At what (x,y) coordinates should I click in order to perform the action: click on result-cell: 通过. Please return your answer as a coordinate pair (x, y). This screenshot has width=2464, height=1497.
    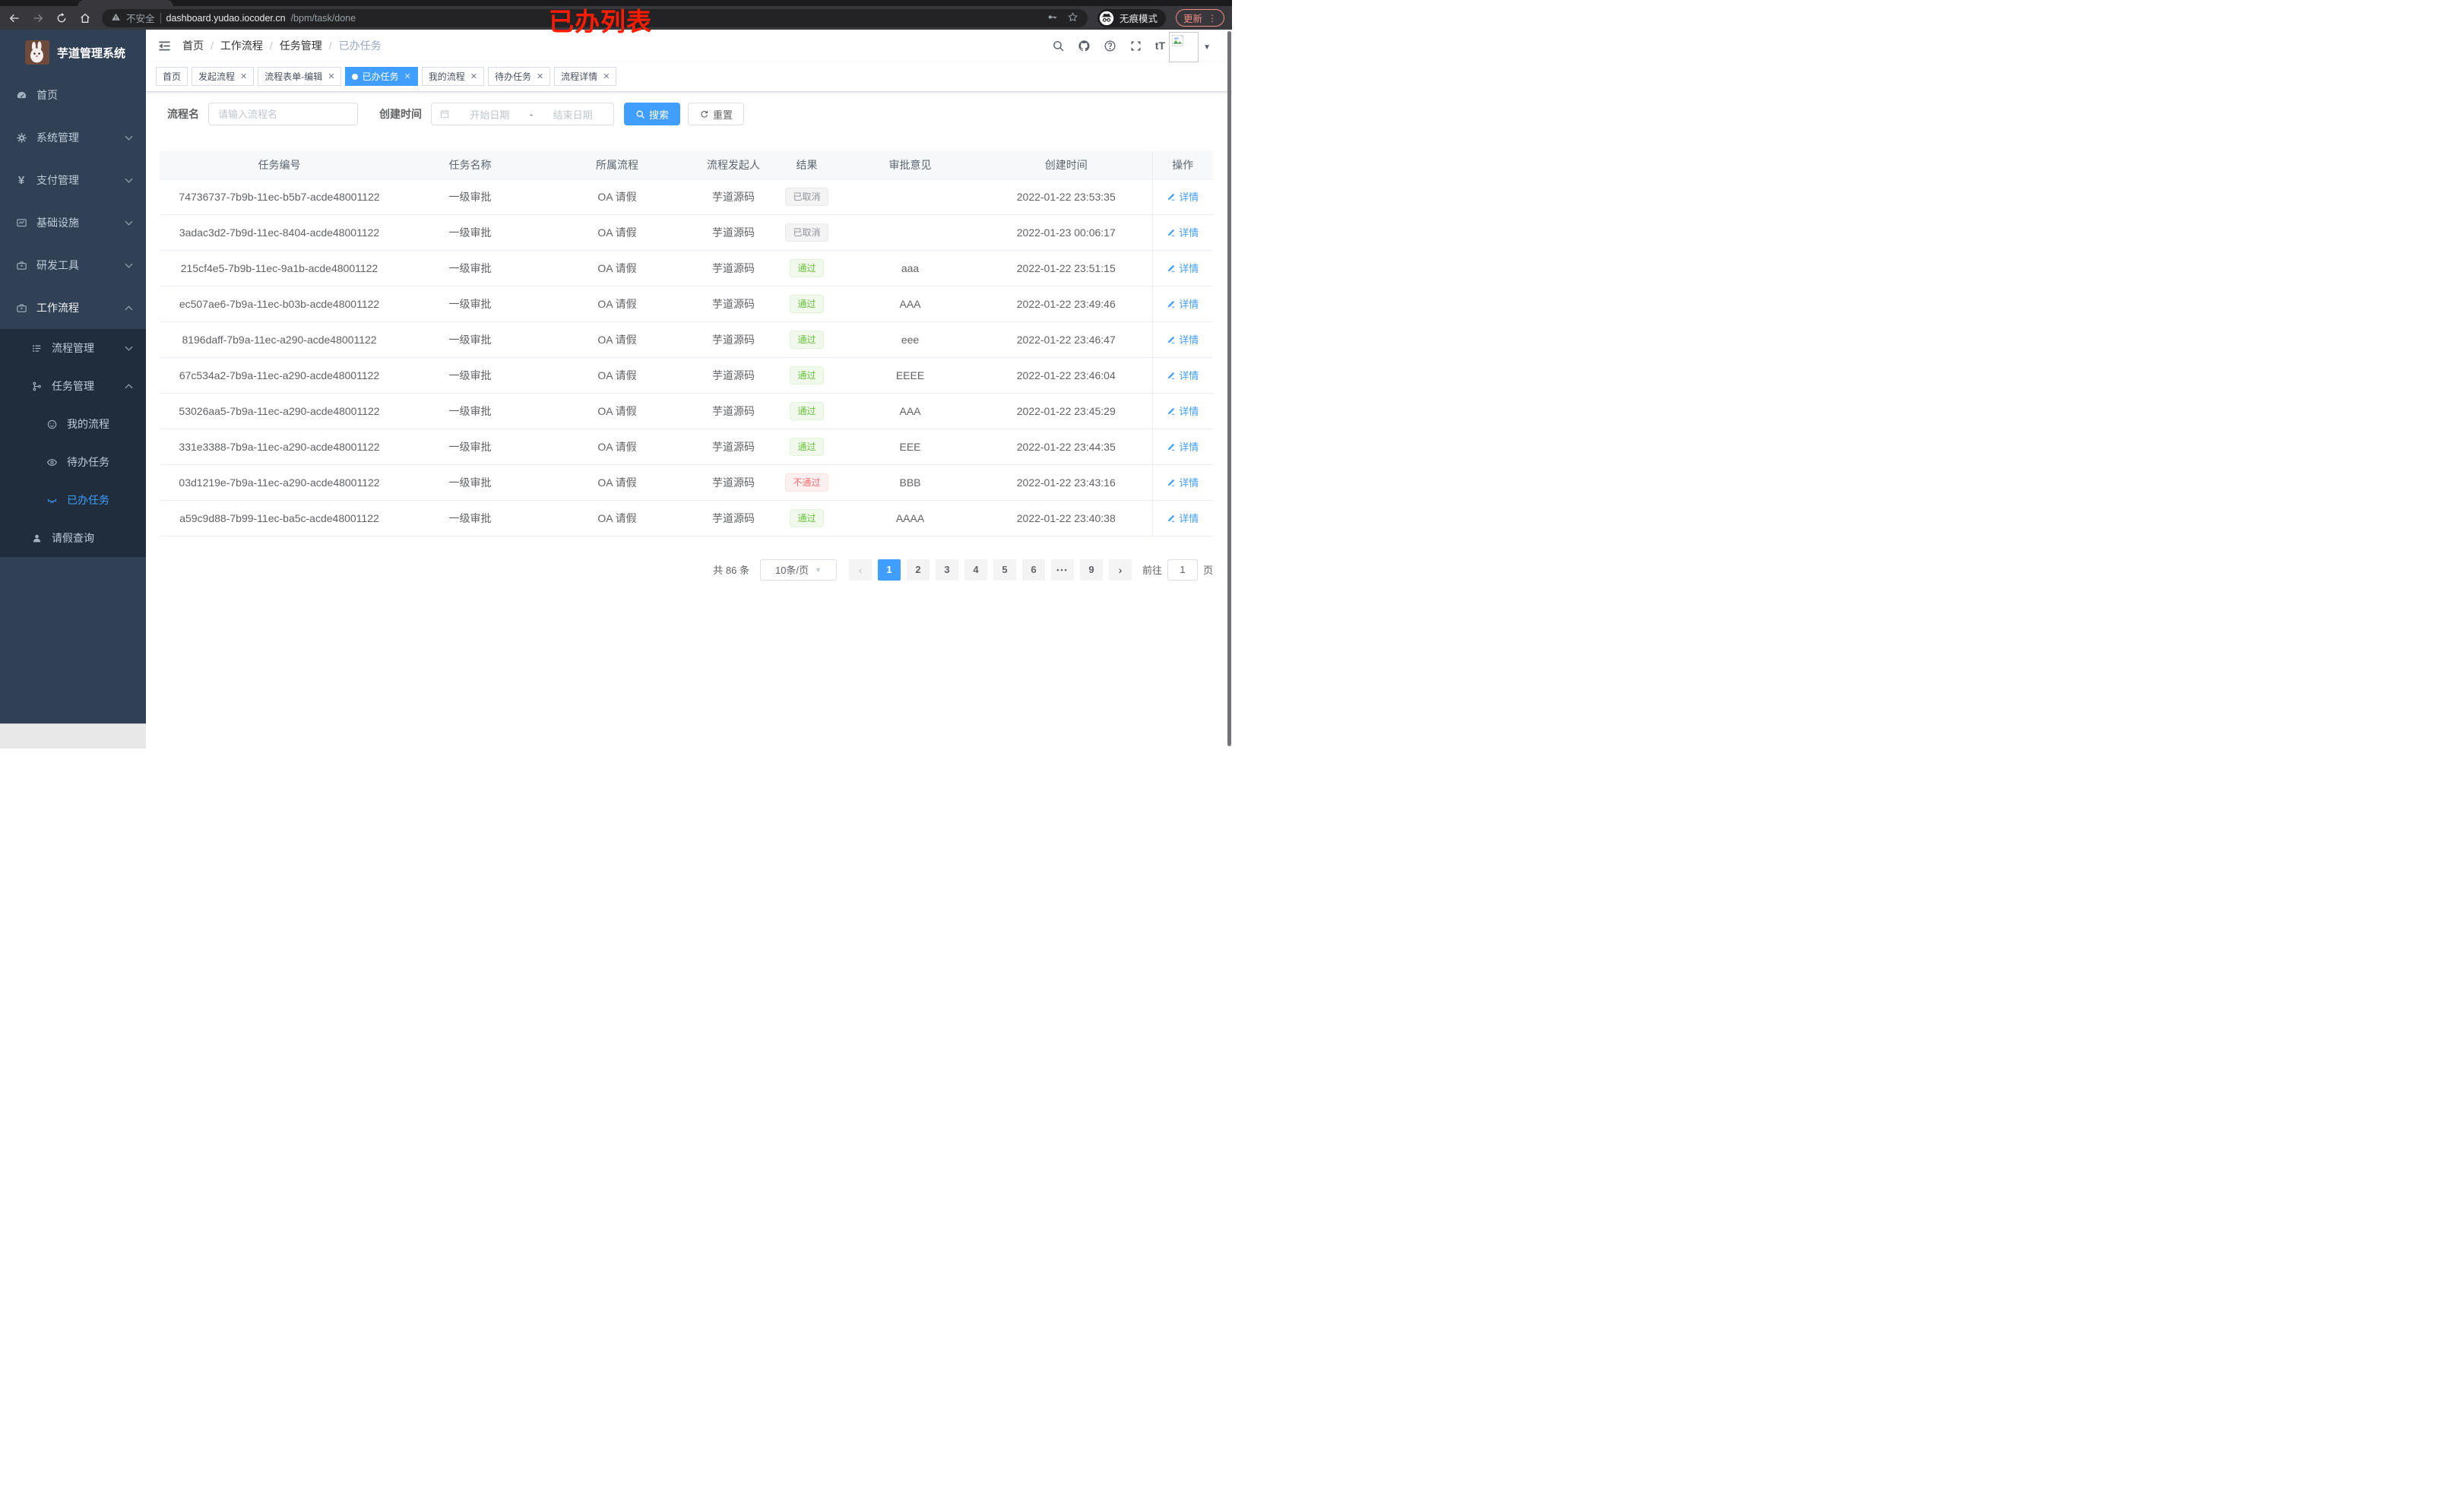
    Looking at the image, I should click on (807, 339).